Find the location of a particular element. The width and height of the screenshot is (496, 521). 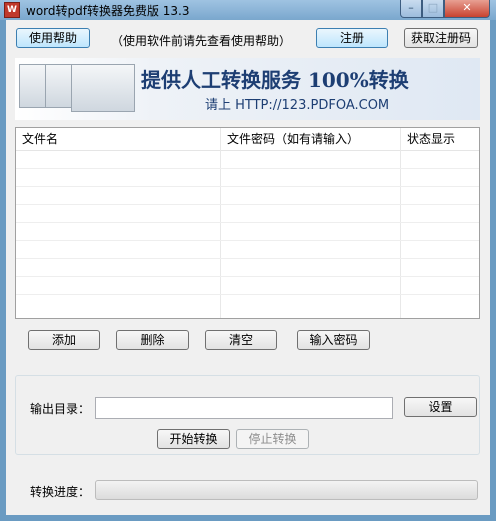

column-status: 状态显示 is located at coordinates (441, 139).